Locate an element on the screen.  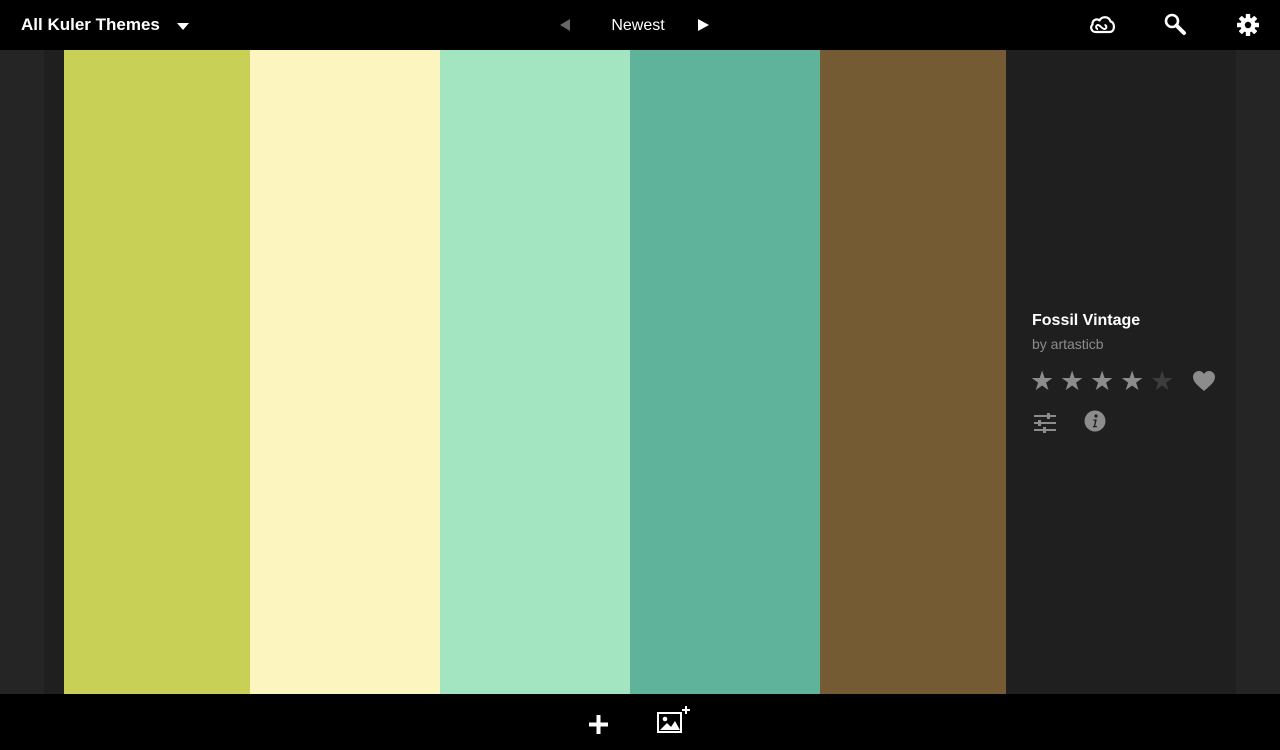
previous-sort-arrow-icon is located at coordinates (565, 25).